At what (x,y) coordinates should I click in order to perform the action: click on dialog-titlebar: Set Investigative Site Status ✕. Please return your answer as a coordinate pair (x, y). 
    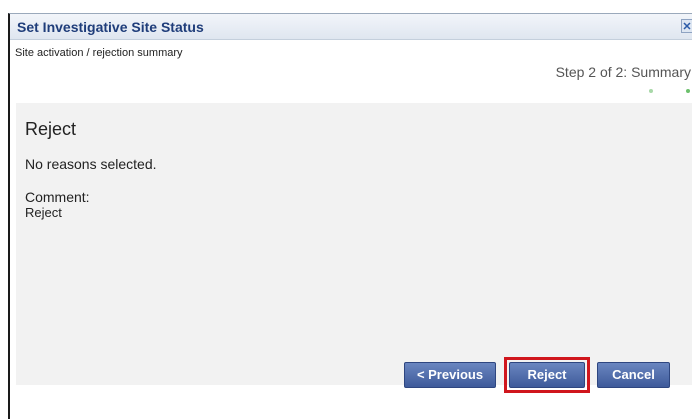
    Looking at the image, I should click on (351, 27).